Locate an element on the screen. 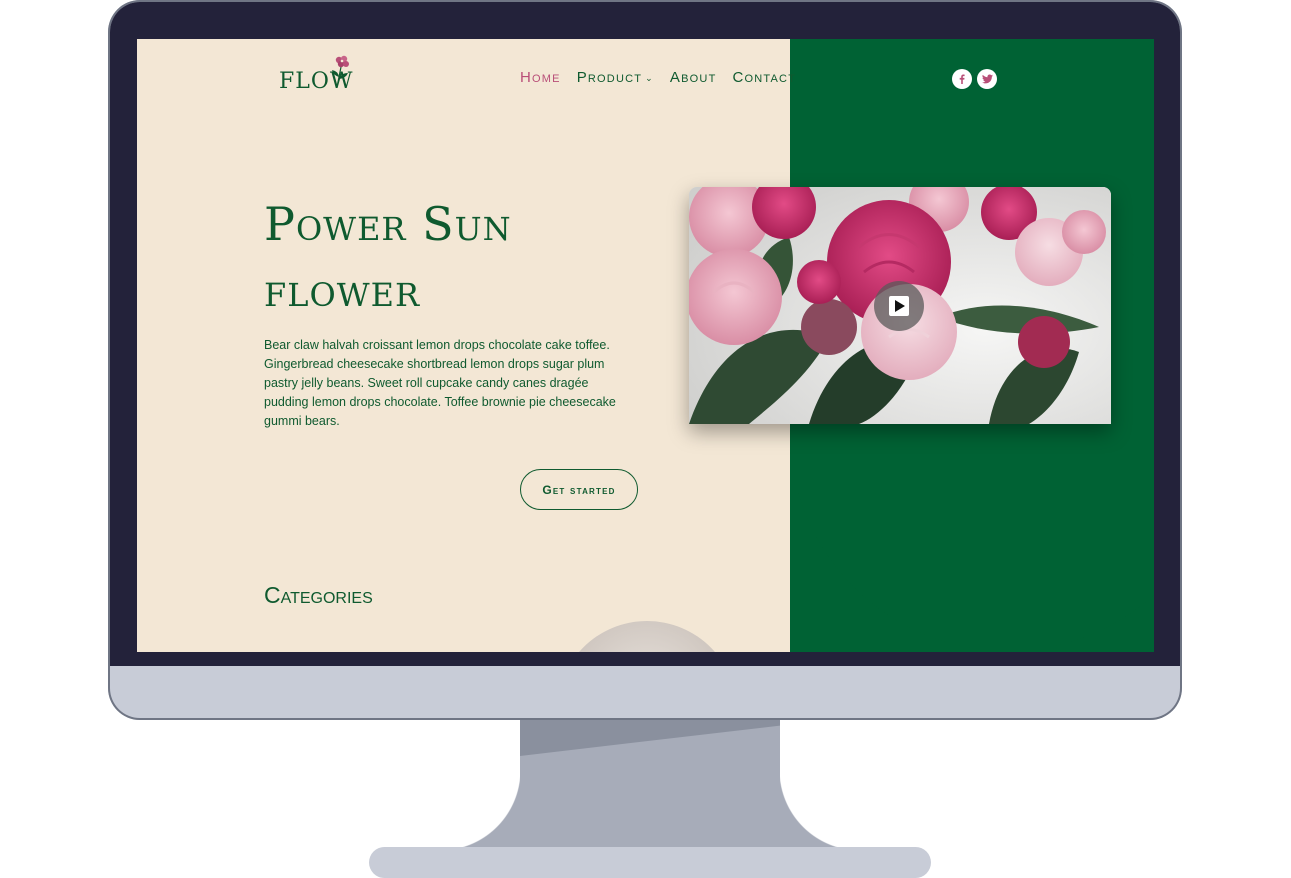 Image resolution: width=1291 pixels, height=878 pixels. play-icon is located at coordinates (899, 306).